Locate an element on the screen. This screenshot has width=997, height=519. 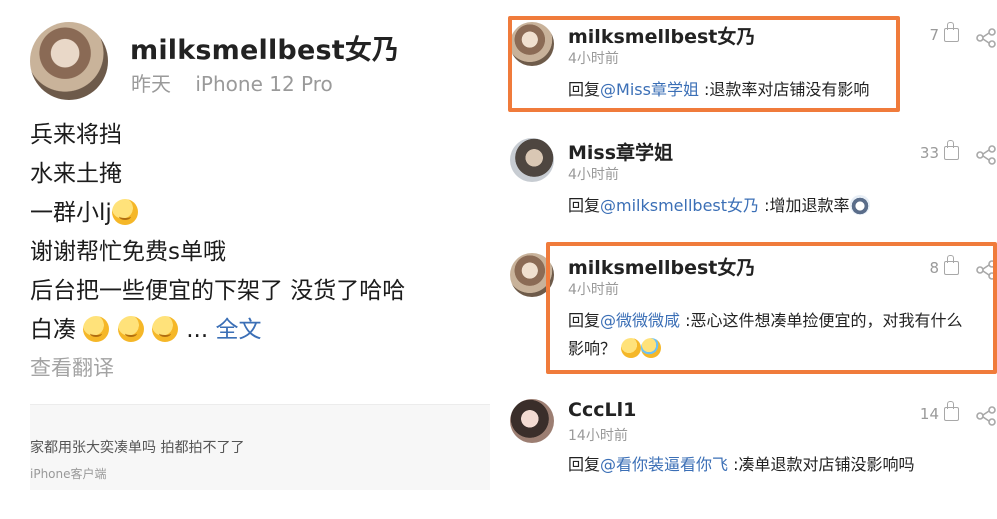
like-count: 7 is located at coordinates (934, 35).